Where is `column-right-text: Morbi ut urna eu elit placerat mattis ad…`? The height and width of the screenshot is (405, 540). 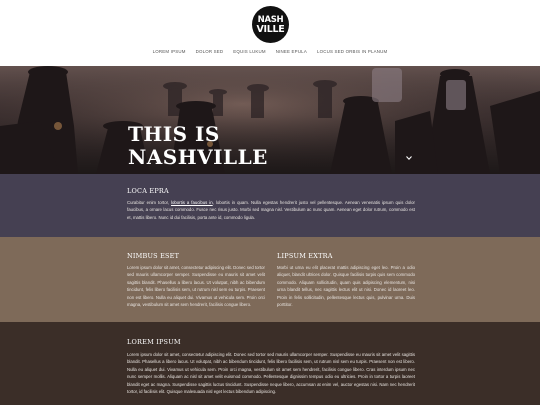
column-right-text: Morbi ut urna eu elit placerat mattis ad… is located at coordinates (346, 286).